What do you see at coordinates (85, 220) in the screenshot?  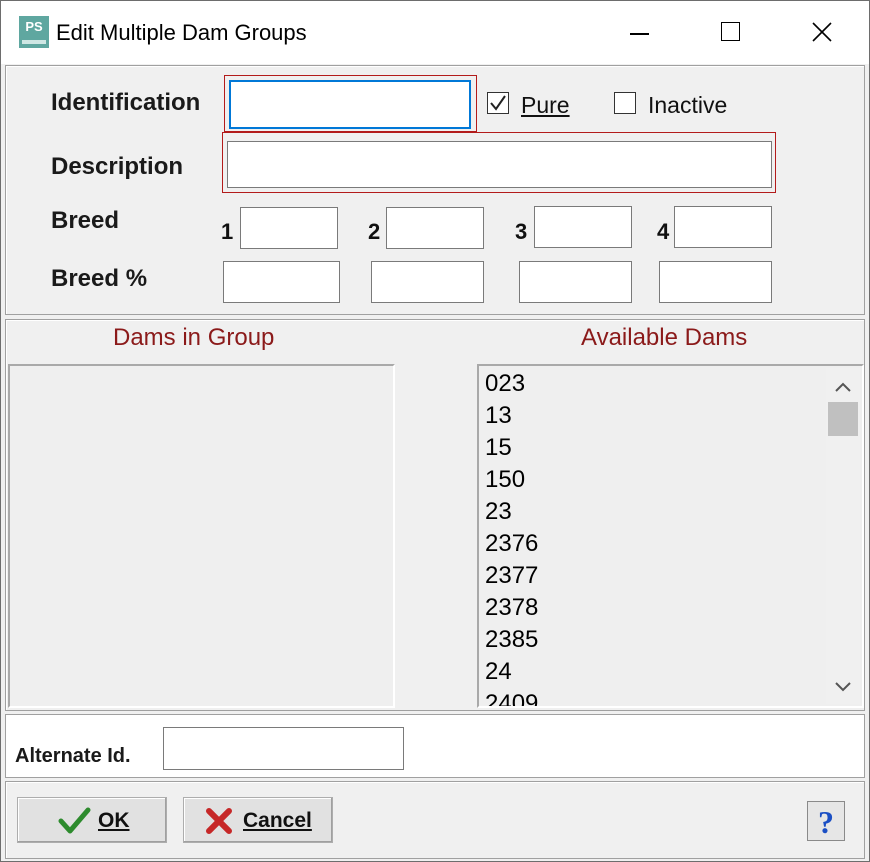 I see `breed-label: Breed` at bounding box center [85, 220].